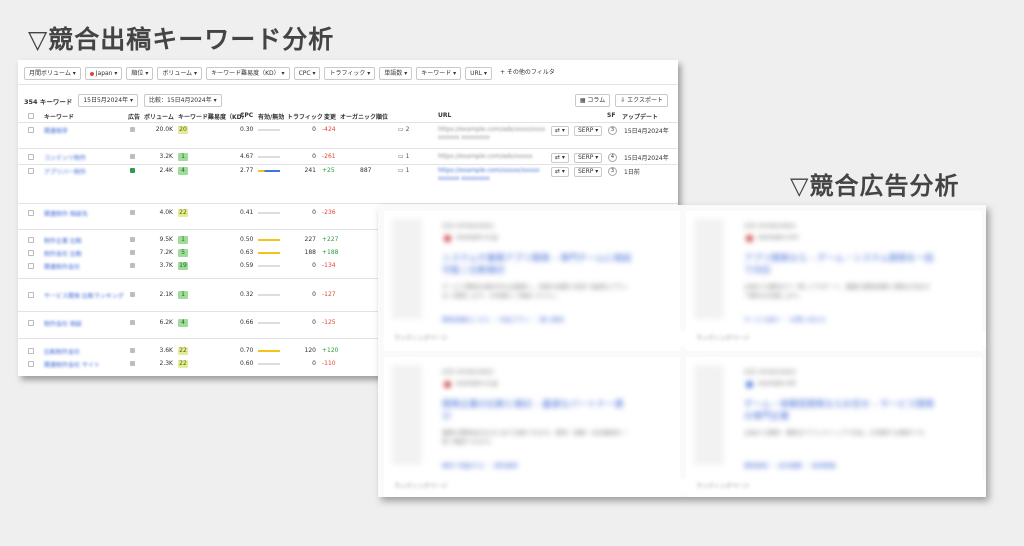 This screenshot has width=1024, height=546. I want to click on col-kd: キーワード難易度（KD）, so click(213, 116).